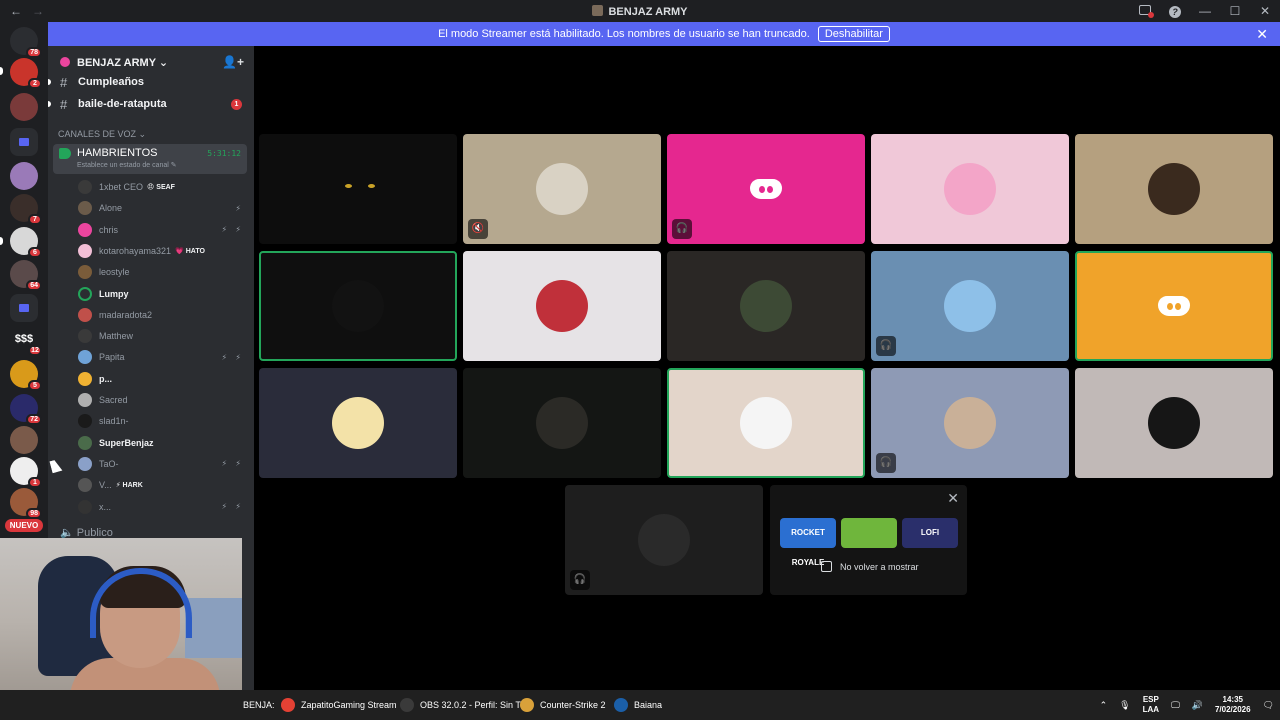 The width and height of the screenshot is (1280, 720). I want to click on taskbar-item-cs2: Counter-Strike 2, so click(563, 705).